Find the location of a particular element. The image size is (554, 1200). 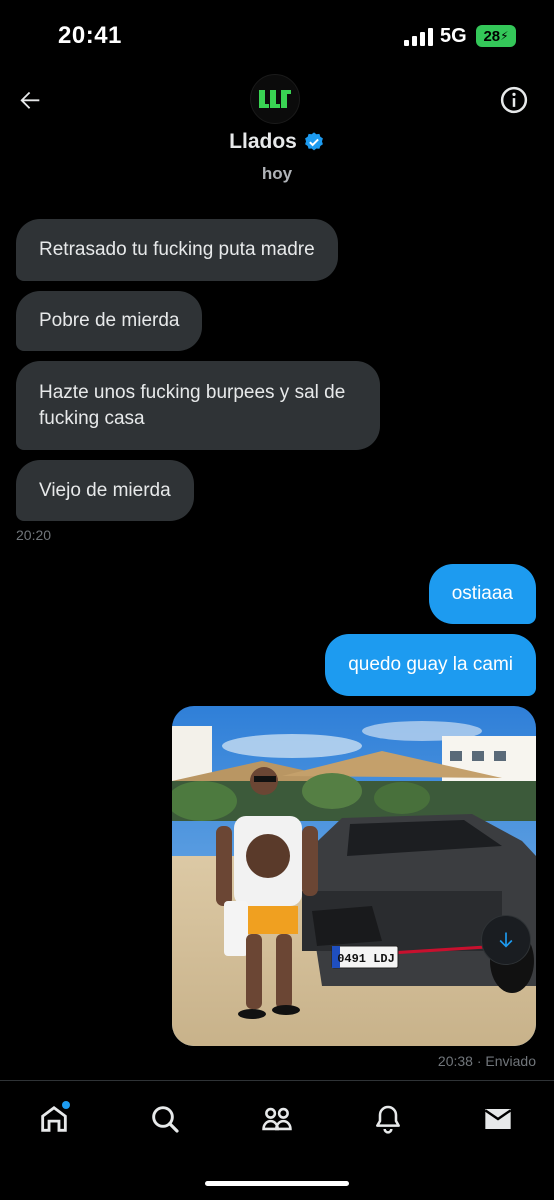

battery-icon: 28 ⚡ is located at coordinates (496, 36).